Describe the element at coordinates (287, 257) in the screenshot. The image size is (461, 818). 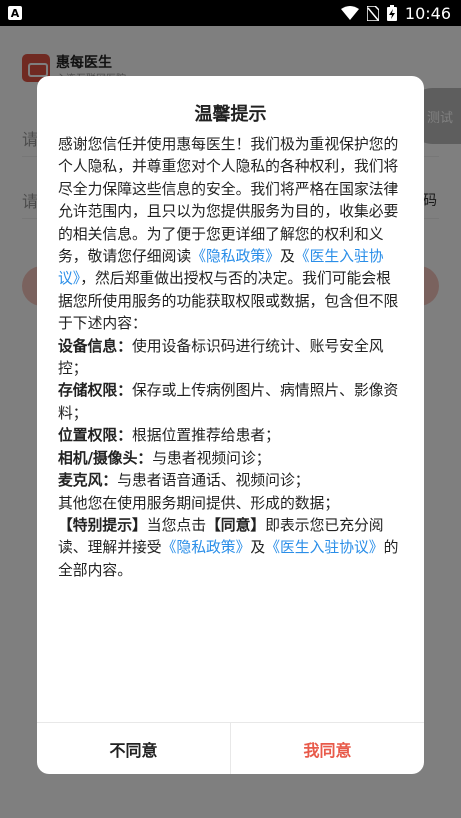
I see `and-text: 及` at that location.